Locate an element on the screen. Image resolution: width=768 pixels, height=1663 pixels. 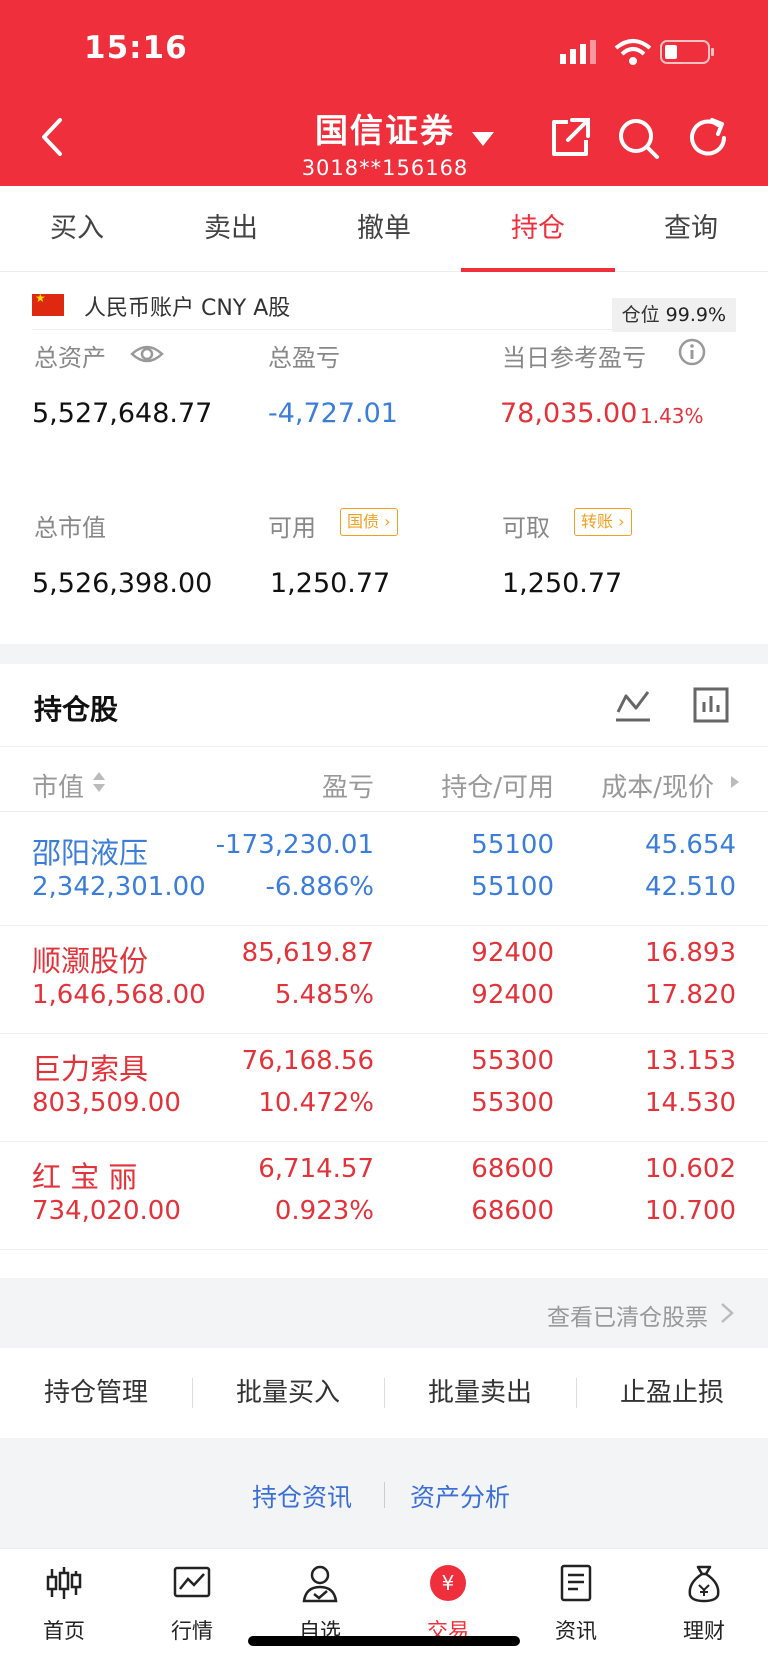
cost-price: 45.654 is located at coordinates (690, 845).